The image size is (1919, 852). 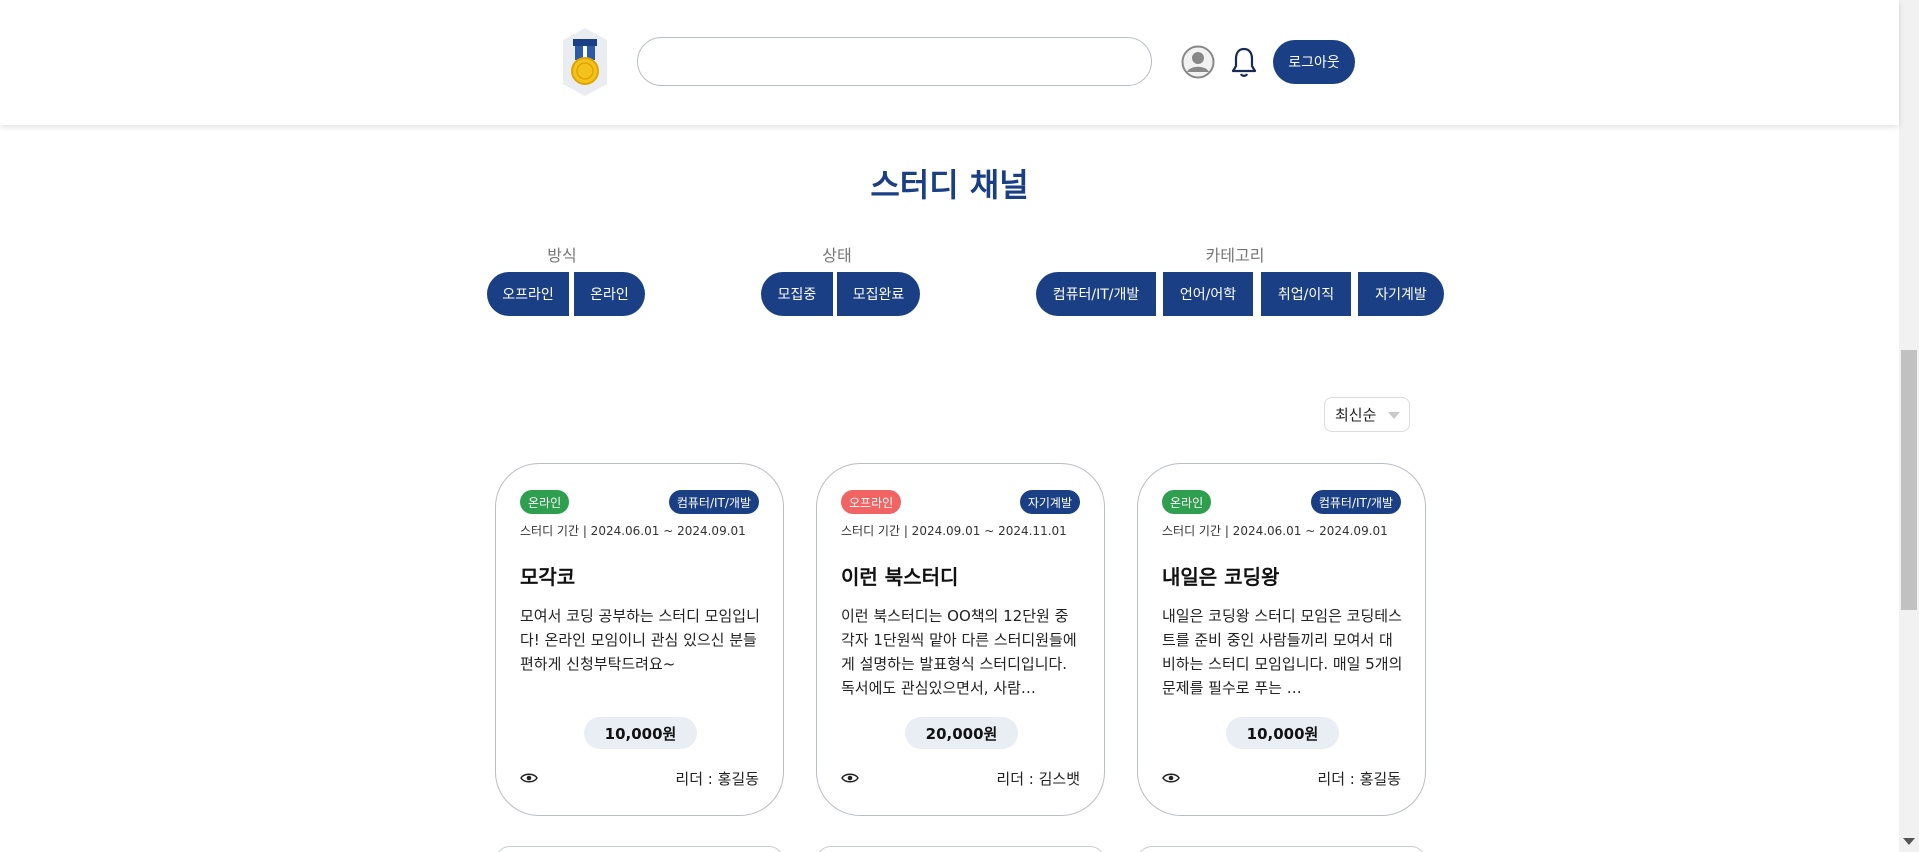 I want to click on filter-recruiting-button: 모집중, so click(x=797, y=294).